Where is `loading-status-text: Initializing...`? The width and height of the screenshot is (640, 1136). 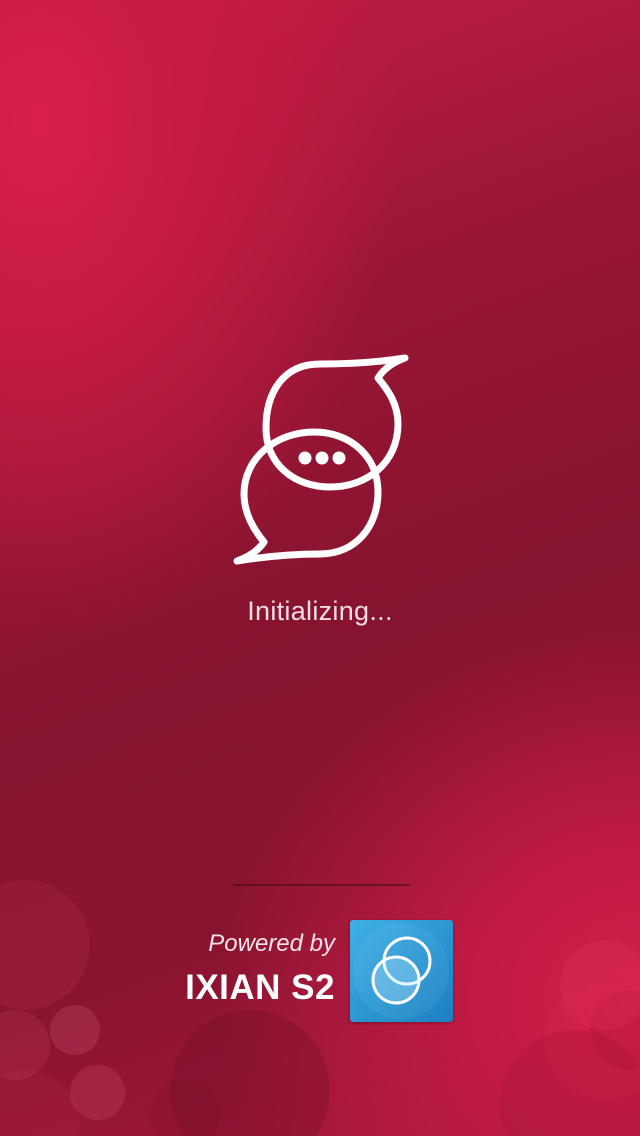
loading-status-text: Initializing... is located at coordinates (320, 611).